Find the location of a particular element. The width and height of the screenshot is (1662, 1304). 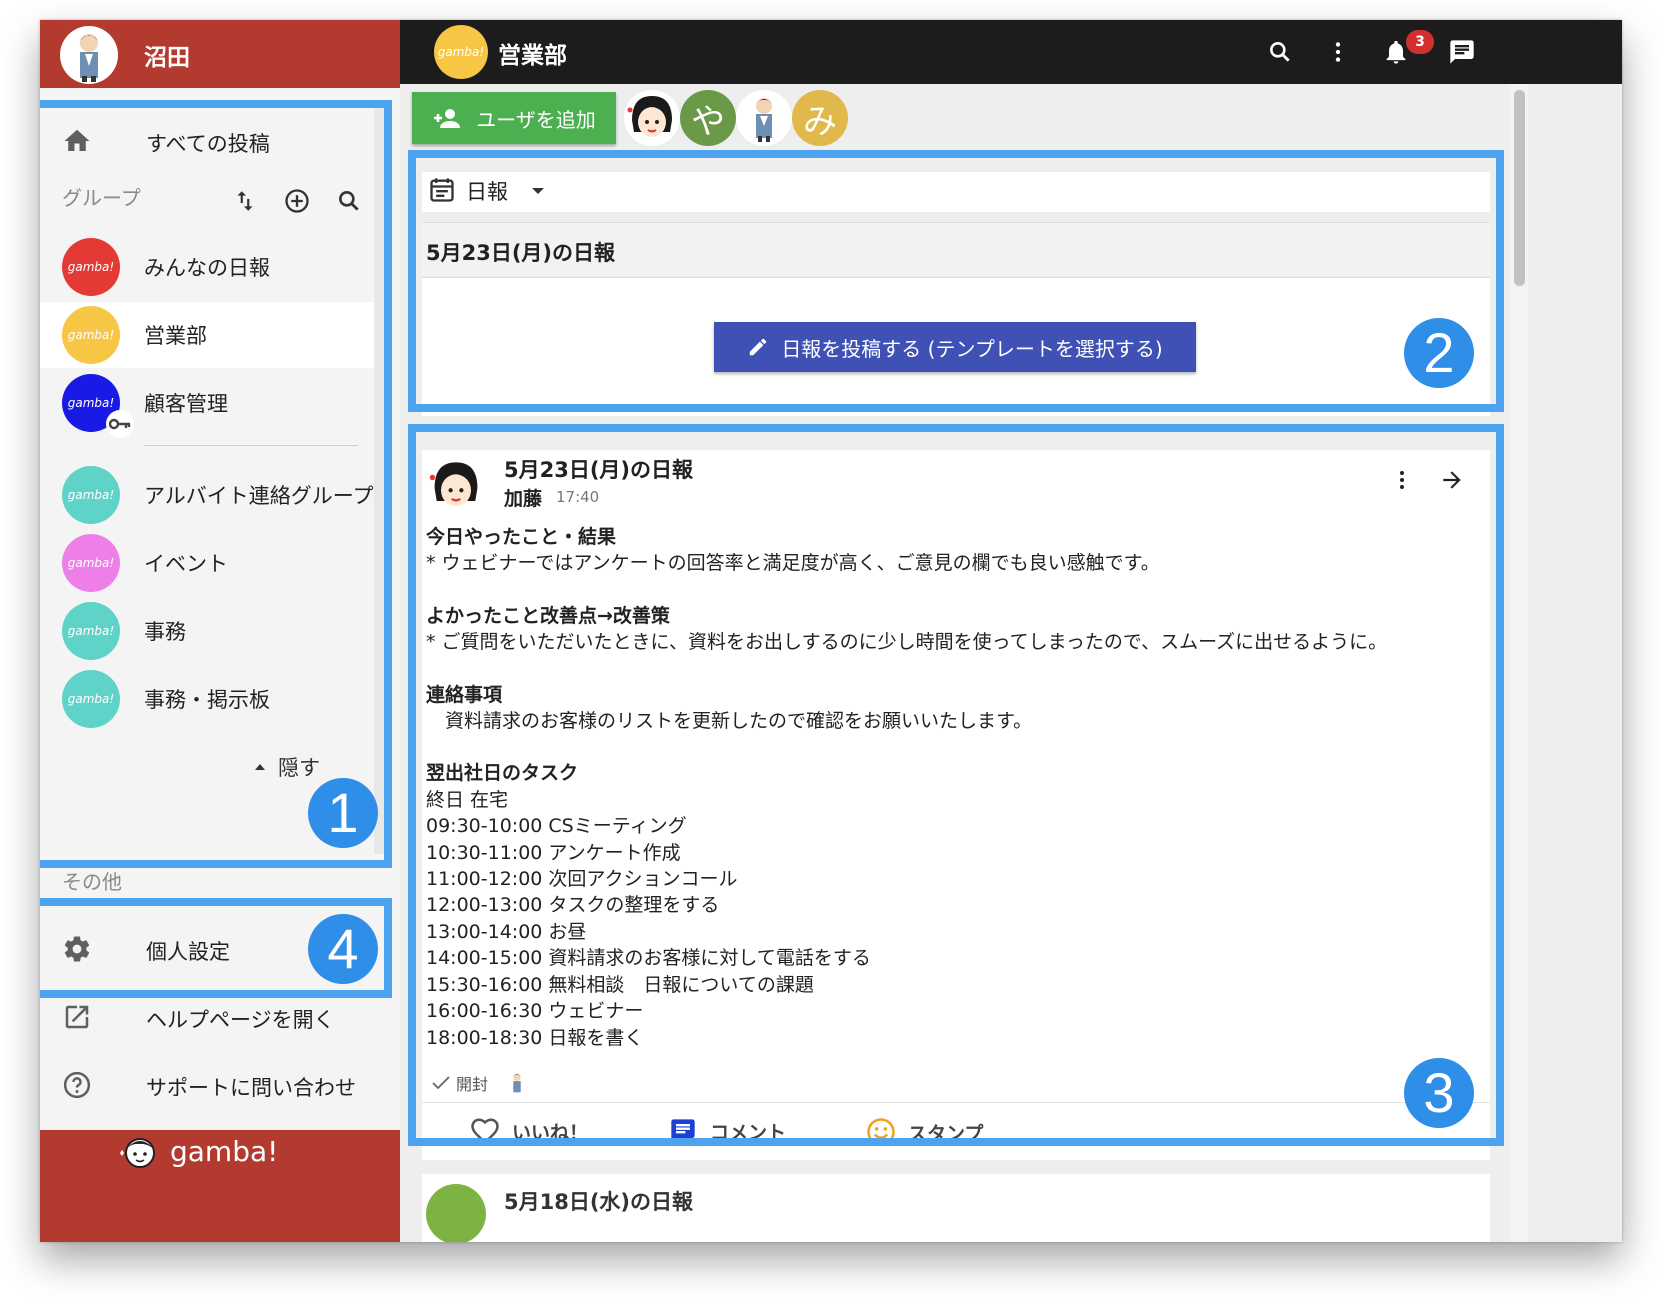

sidebar-footer: gamba! is located at coordinates (220, 1186).